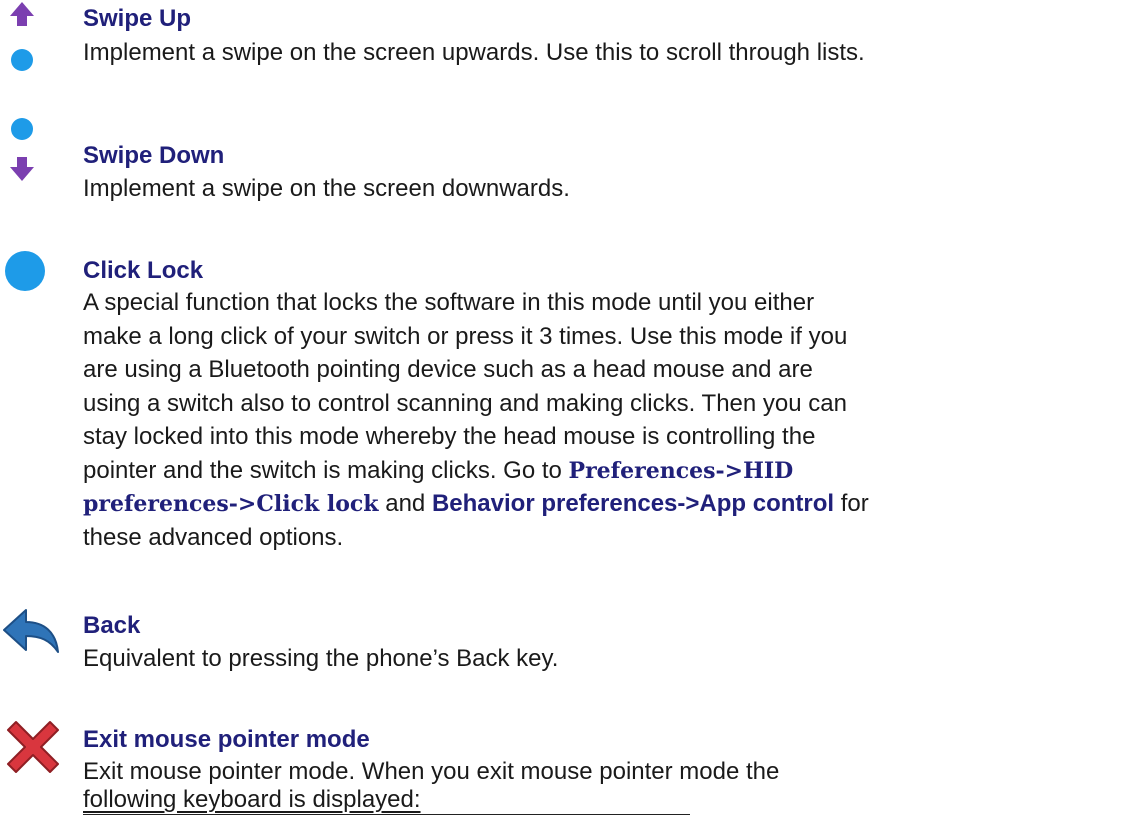  Describe the element at coordinates (681, 471) in the screenshot. I see `hid-preferences-link-part1: Preferences->HID` at that location.